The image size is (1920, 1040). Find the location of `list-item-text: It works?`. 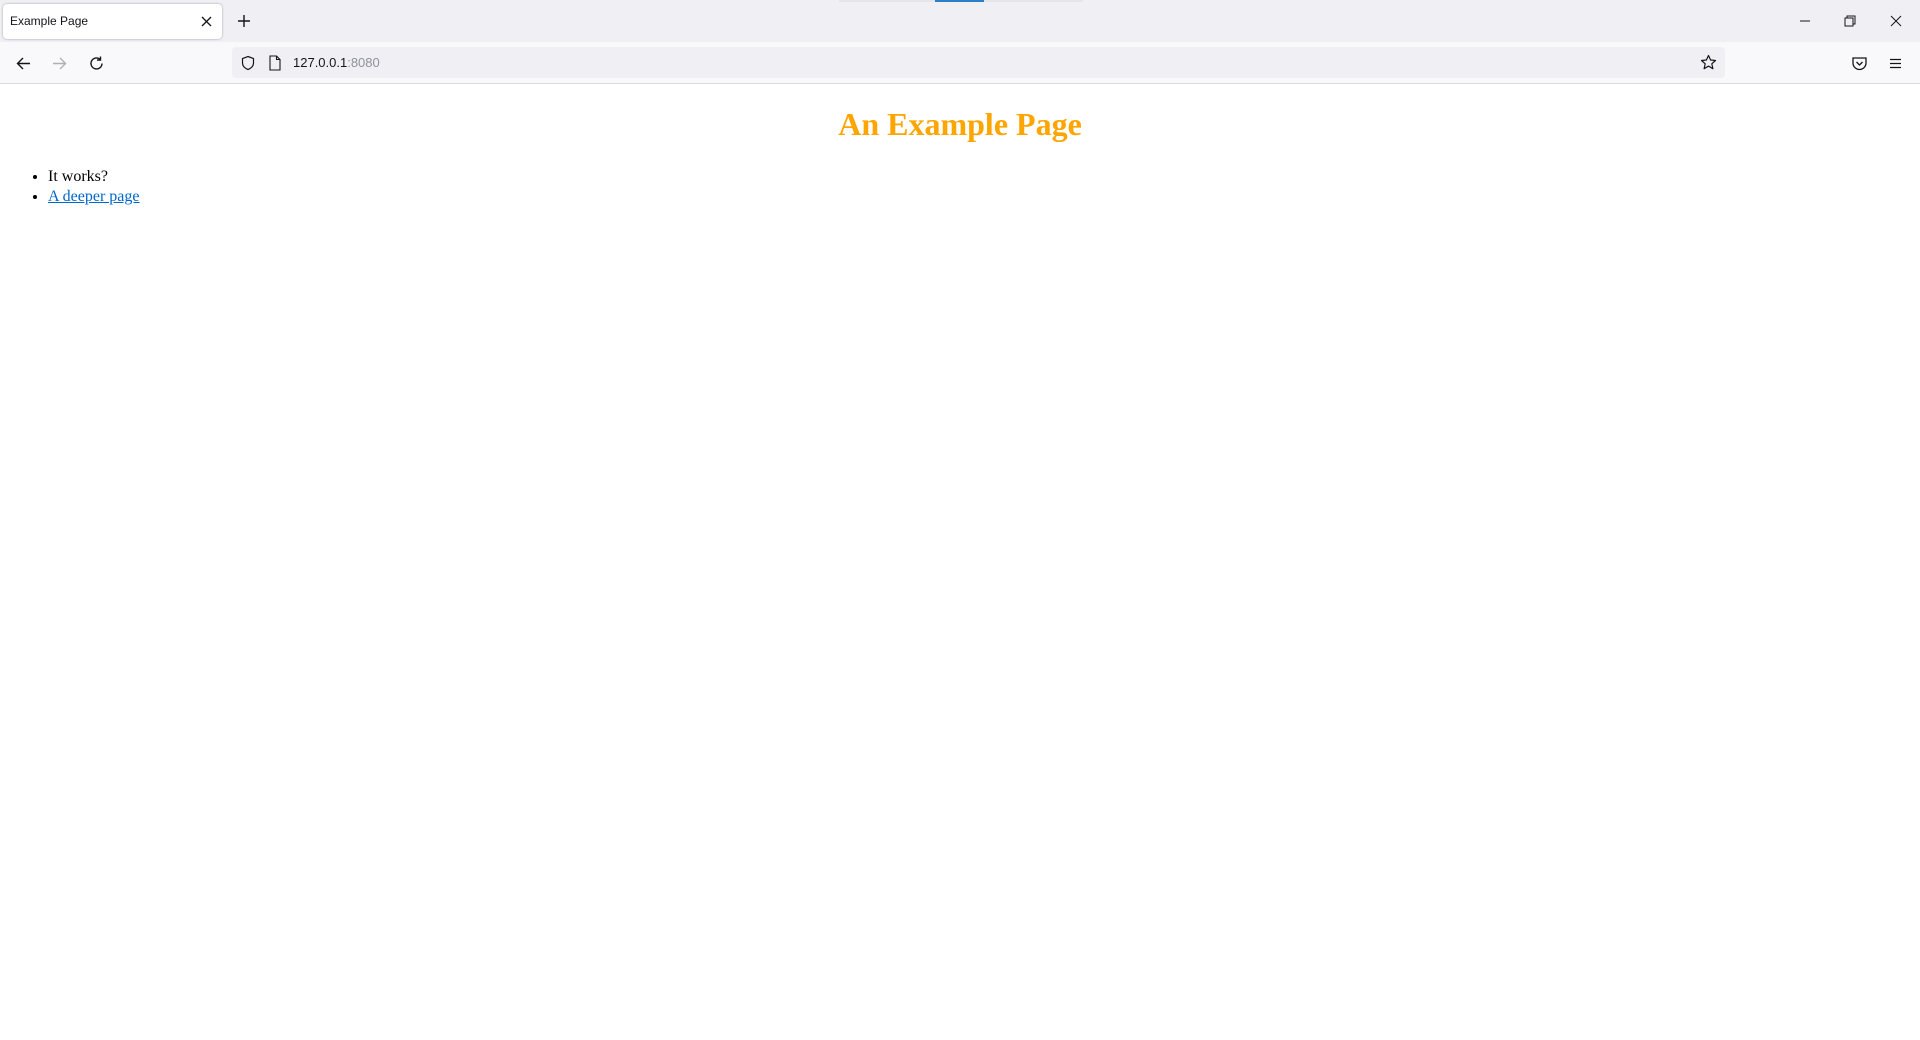

list-item-text: It works? is located at coordinates (78, 176).